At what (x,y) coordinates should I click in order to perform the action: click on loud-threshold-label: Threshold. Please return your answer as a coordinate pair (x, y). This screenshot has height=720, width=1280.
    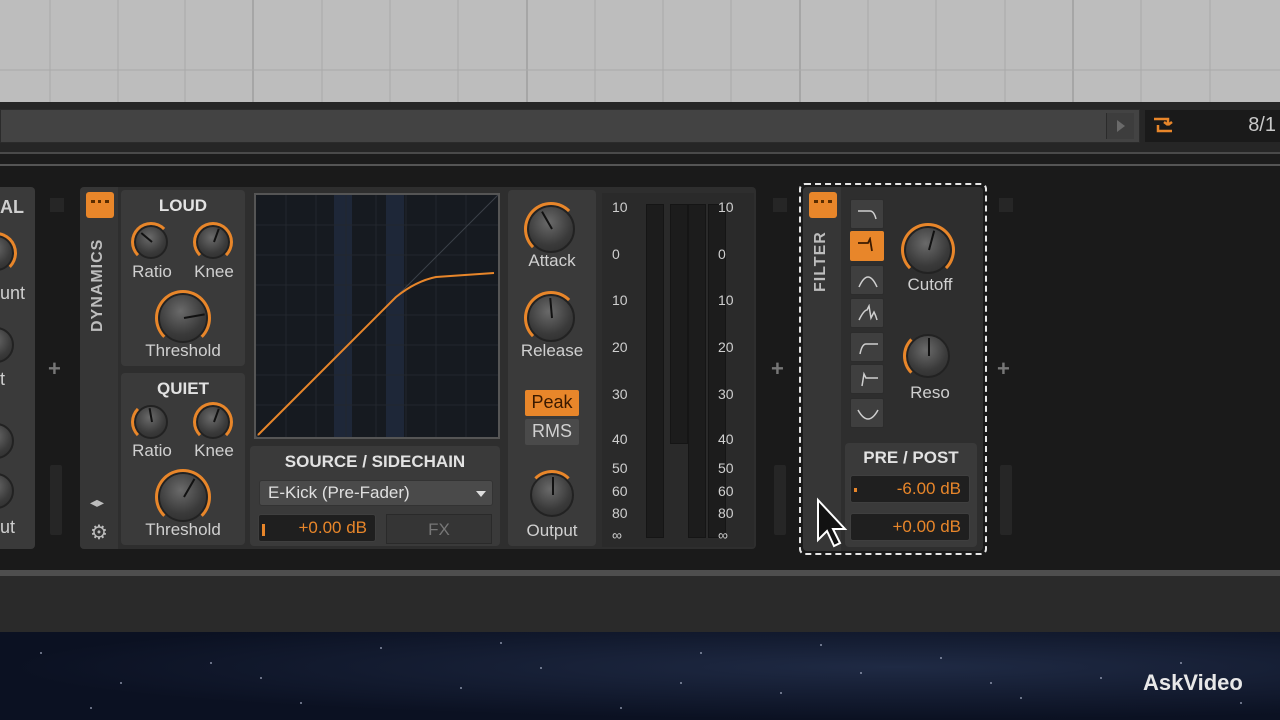
    Looking at the image, I should click on (183, 350).